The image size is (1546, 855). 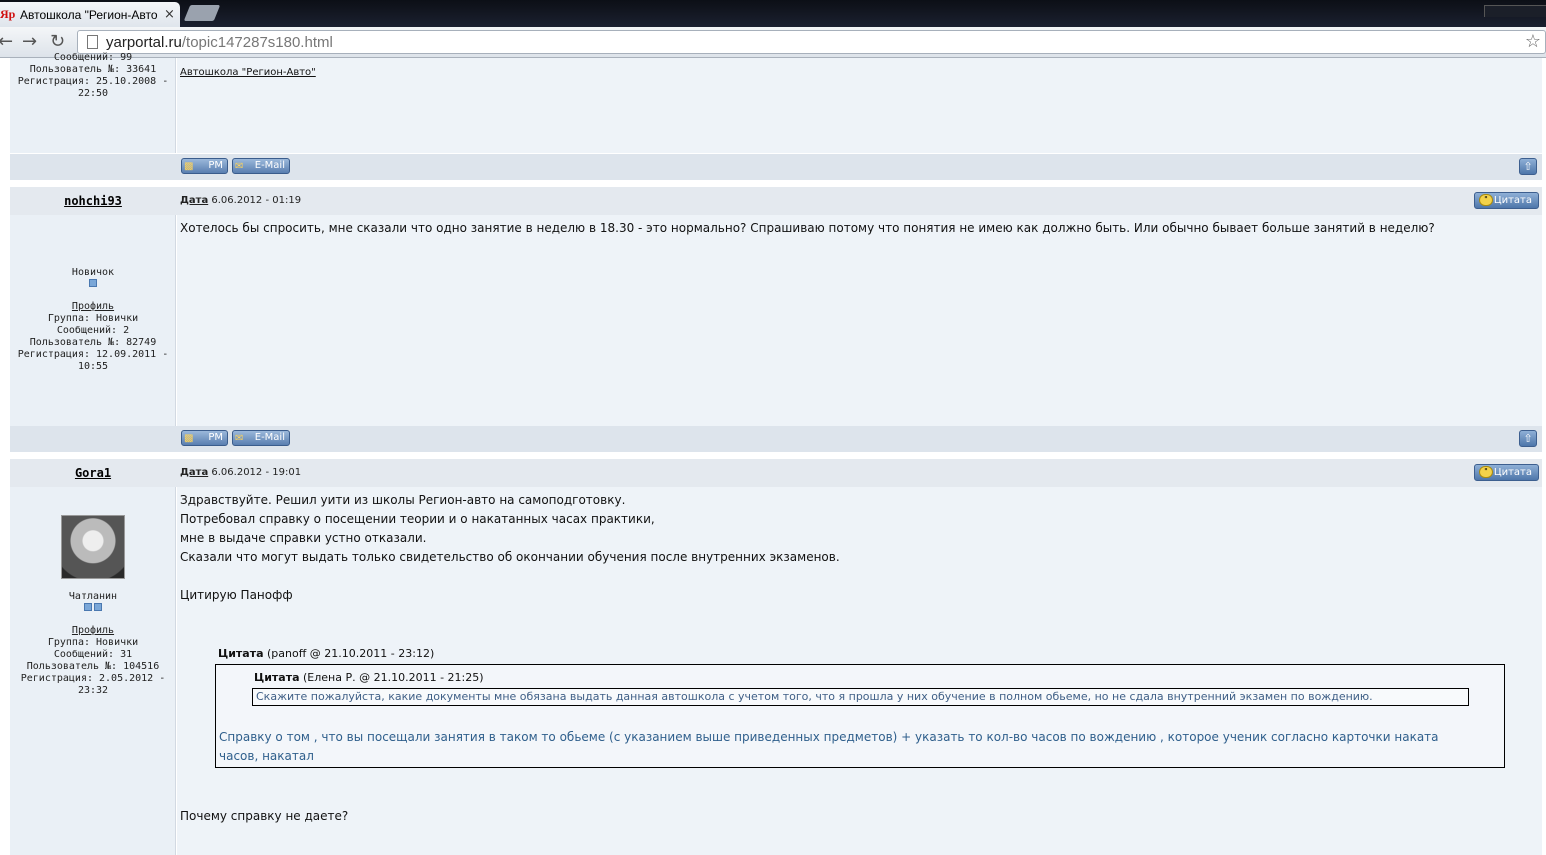 What do you see at coordinates (93, 201) in the screenshot?
I see `post-author: nohchi93` at bounding box center [93, 201].